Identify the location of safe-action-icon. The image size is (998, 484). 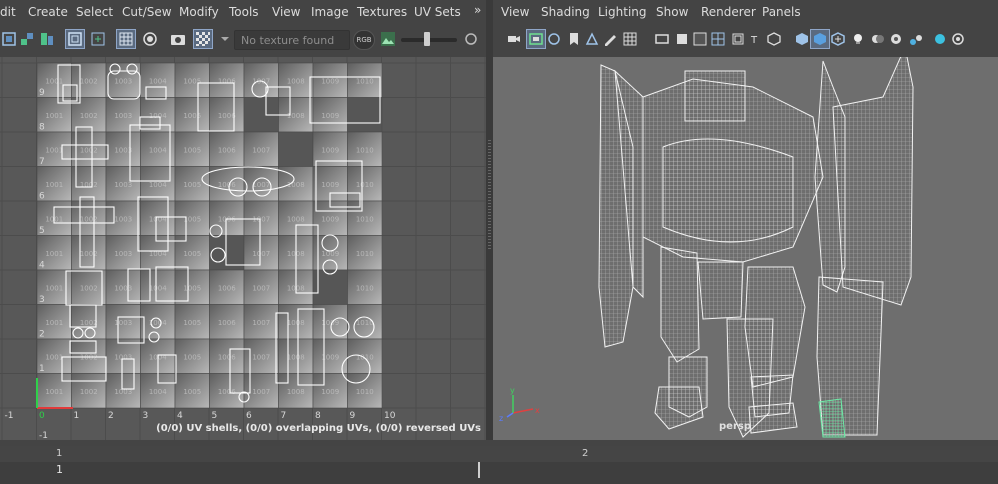
(738, 39).